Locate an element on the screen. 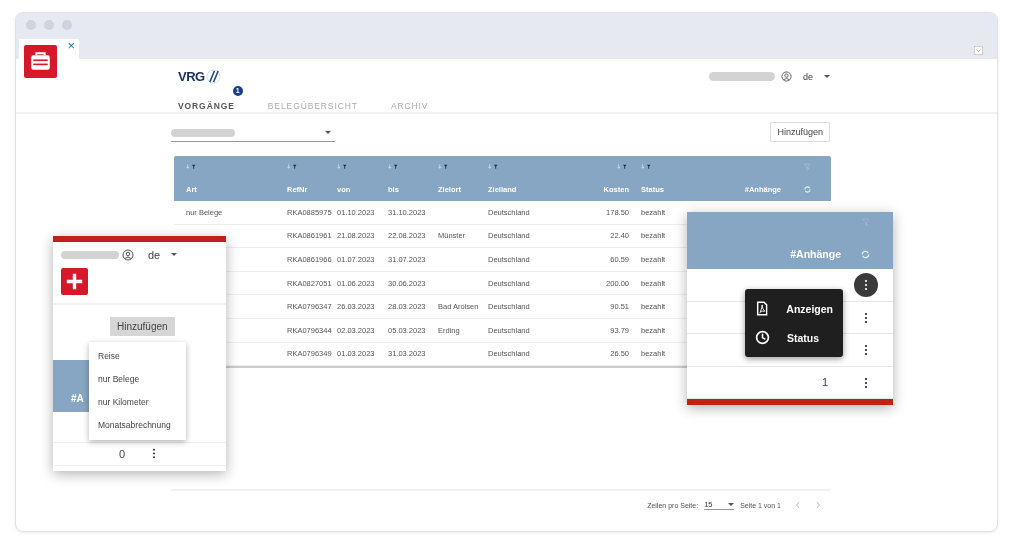  logo-icon is located at coordinates (213, 76).